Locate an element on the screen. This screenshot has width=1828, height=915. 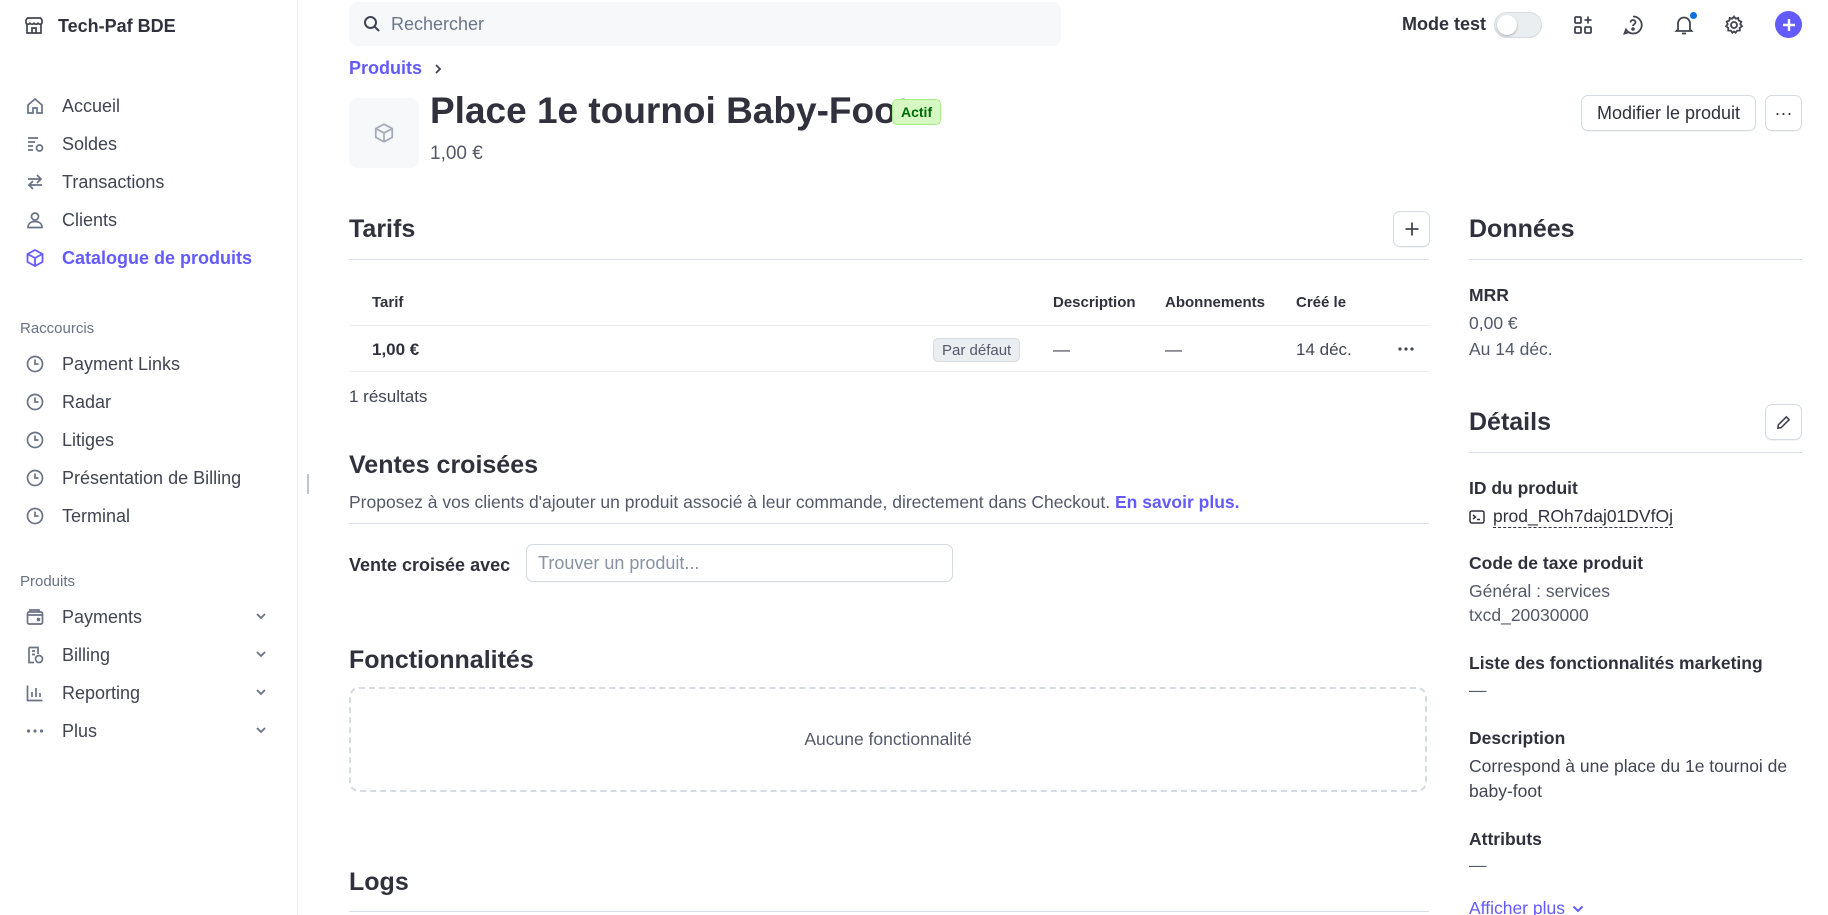
add-price-button is located at coordinates (1411, 229).